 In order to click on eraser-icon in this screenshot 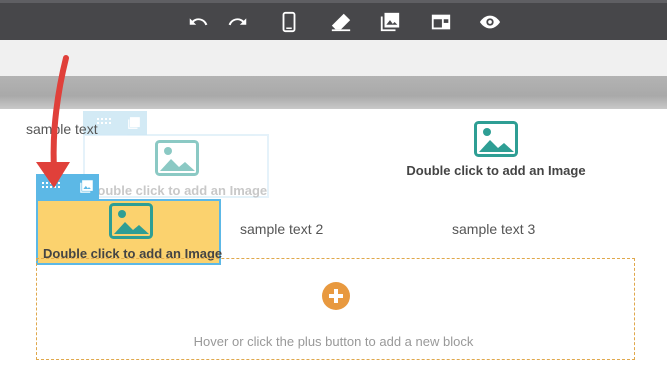, I will do `click(341, 22)`.